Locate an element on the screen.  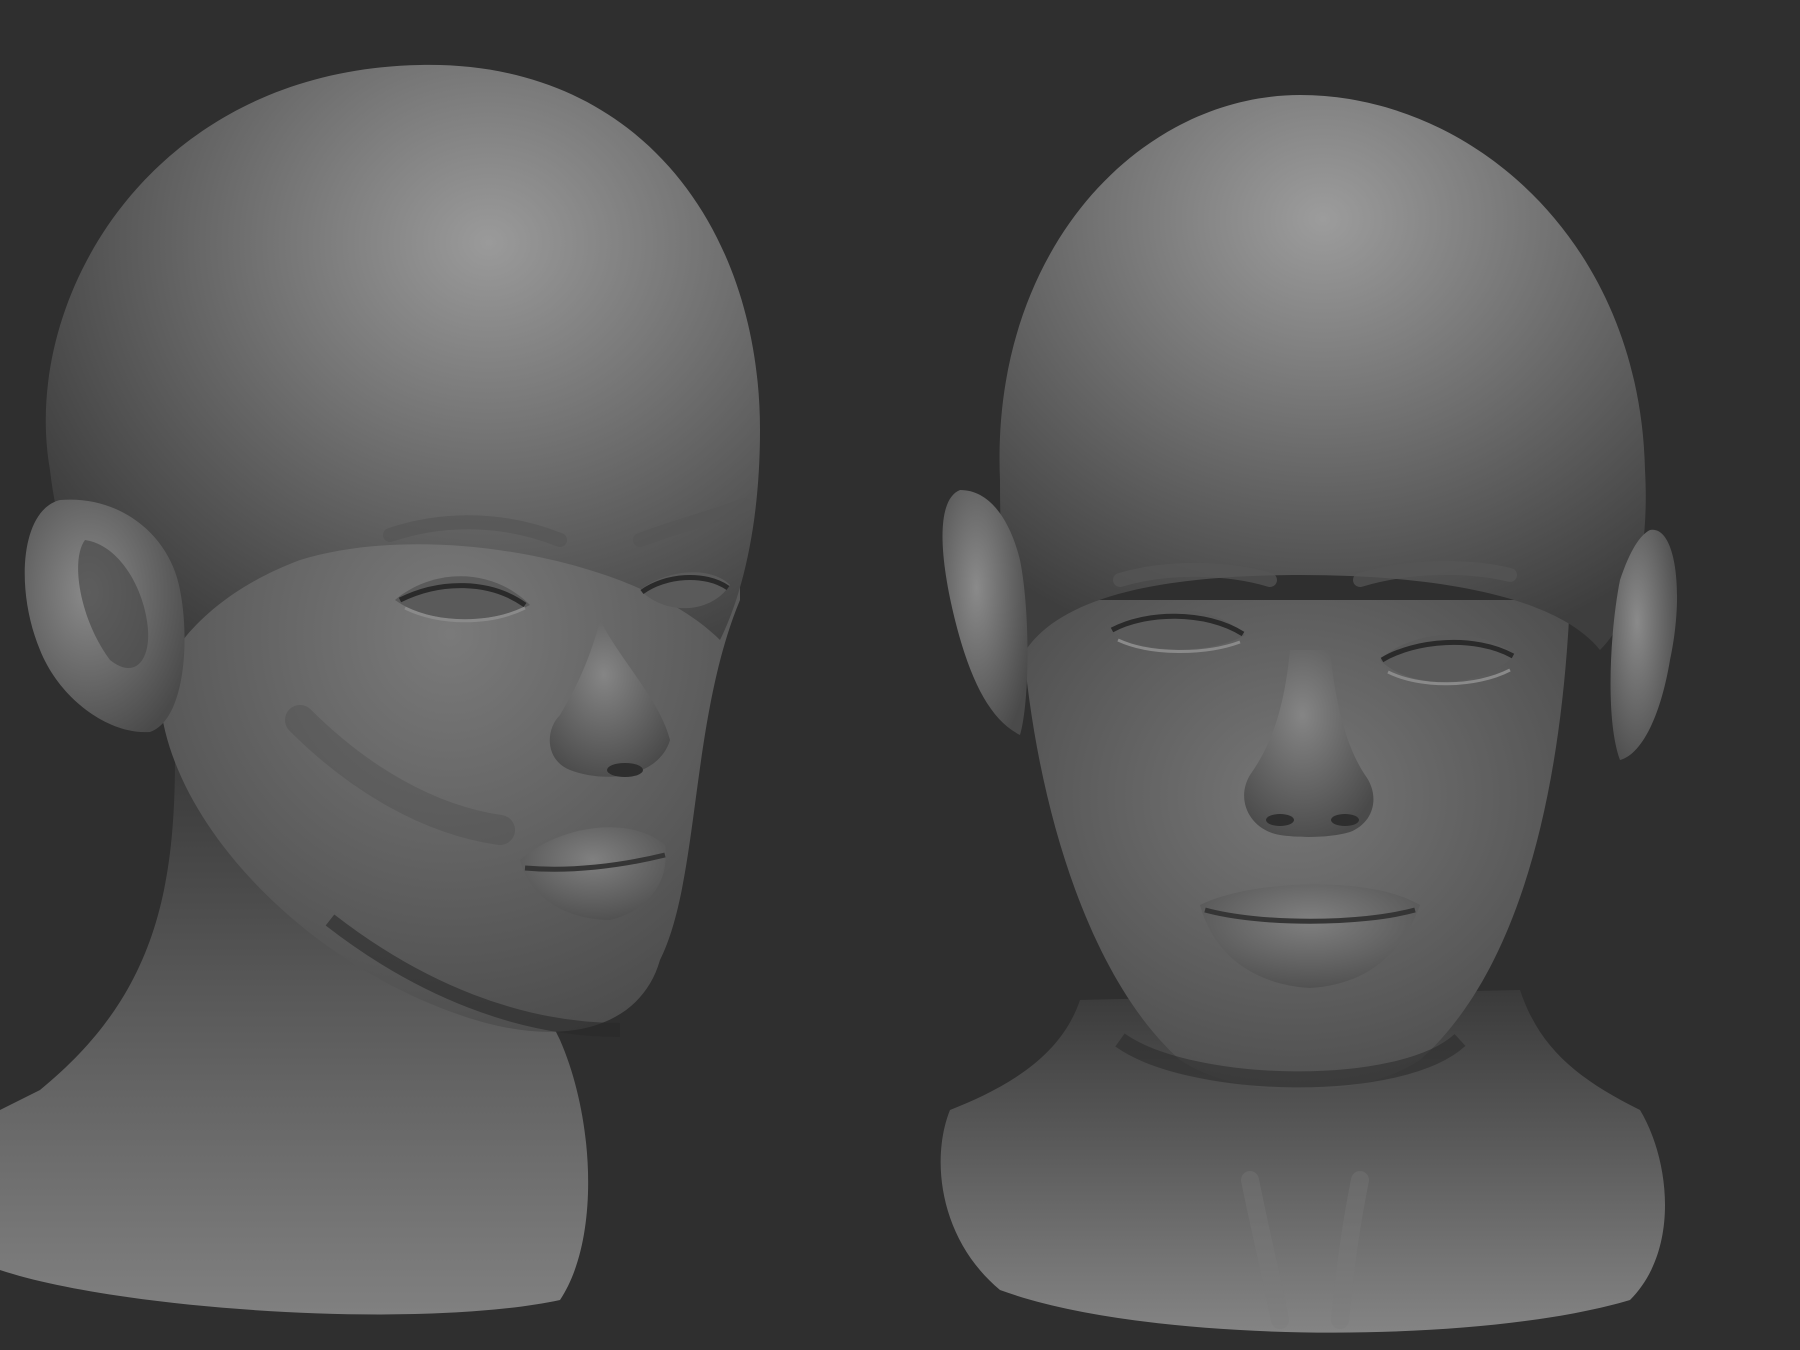
nostril-right-b is located at coordinates (1345, 820).